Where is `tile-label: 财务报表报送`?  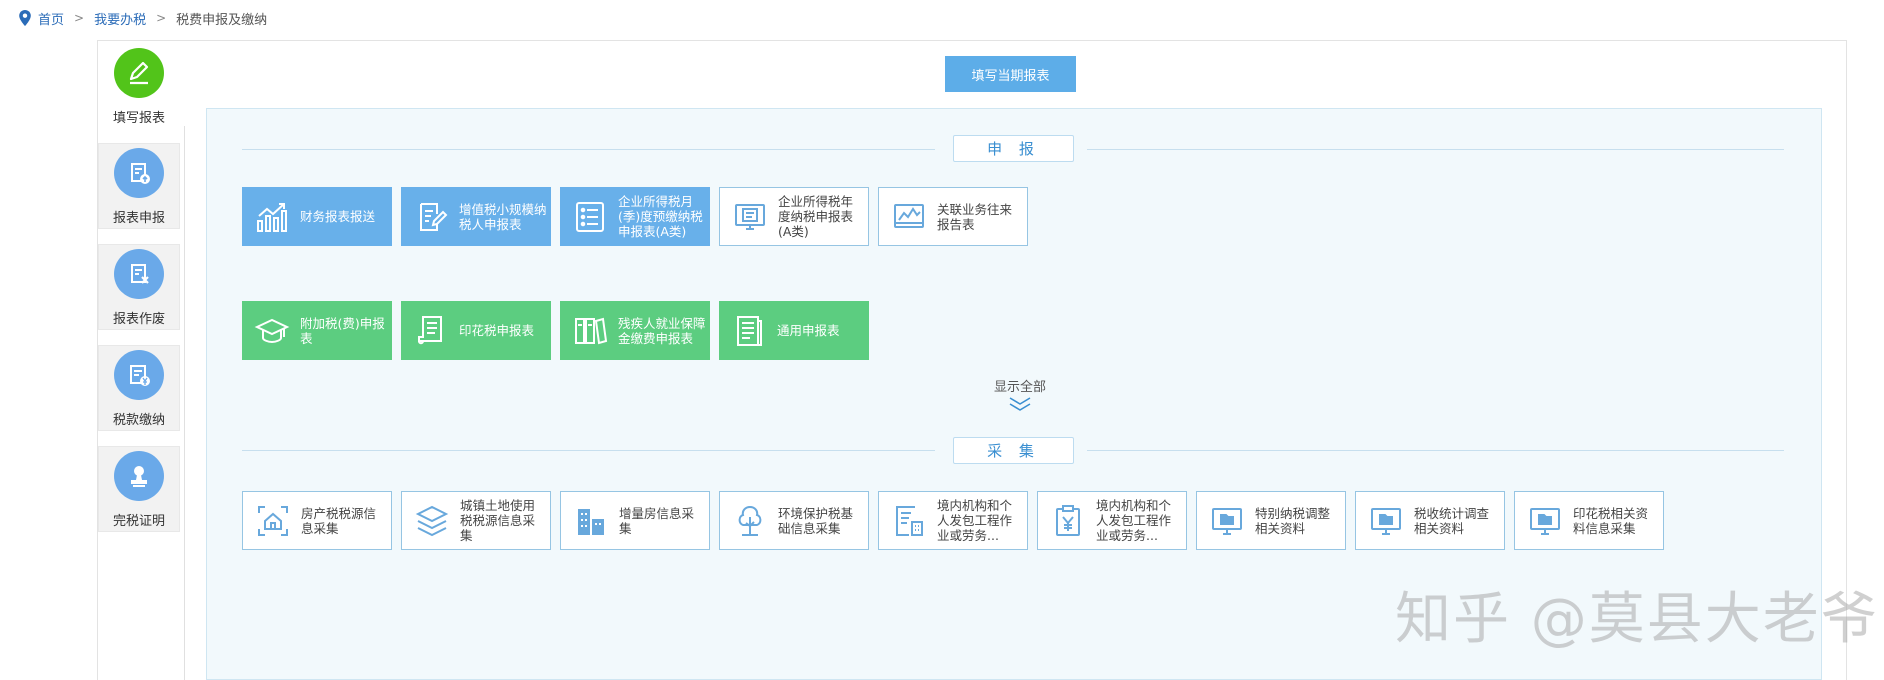
tile-label: 财务报表报送 is located at coordinates (338, 216).